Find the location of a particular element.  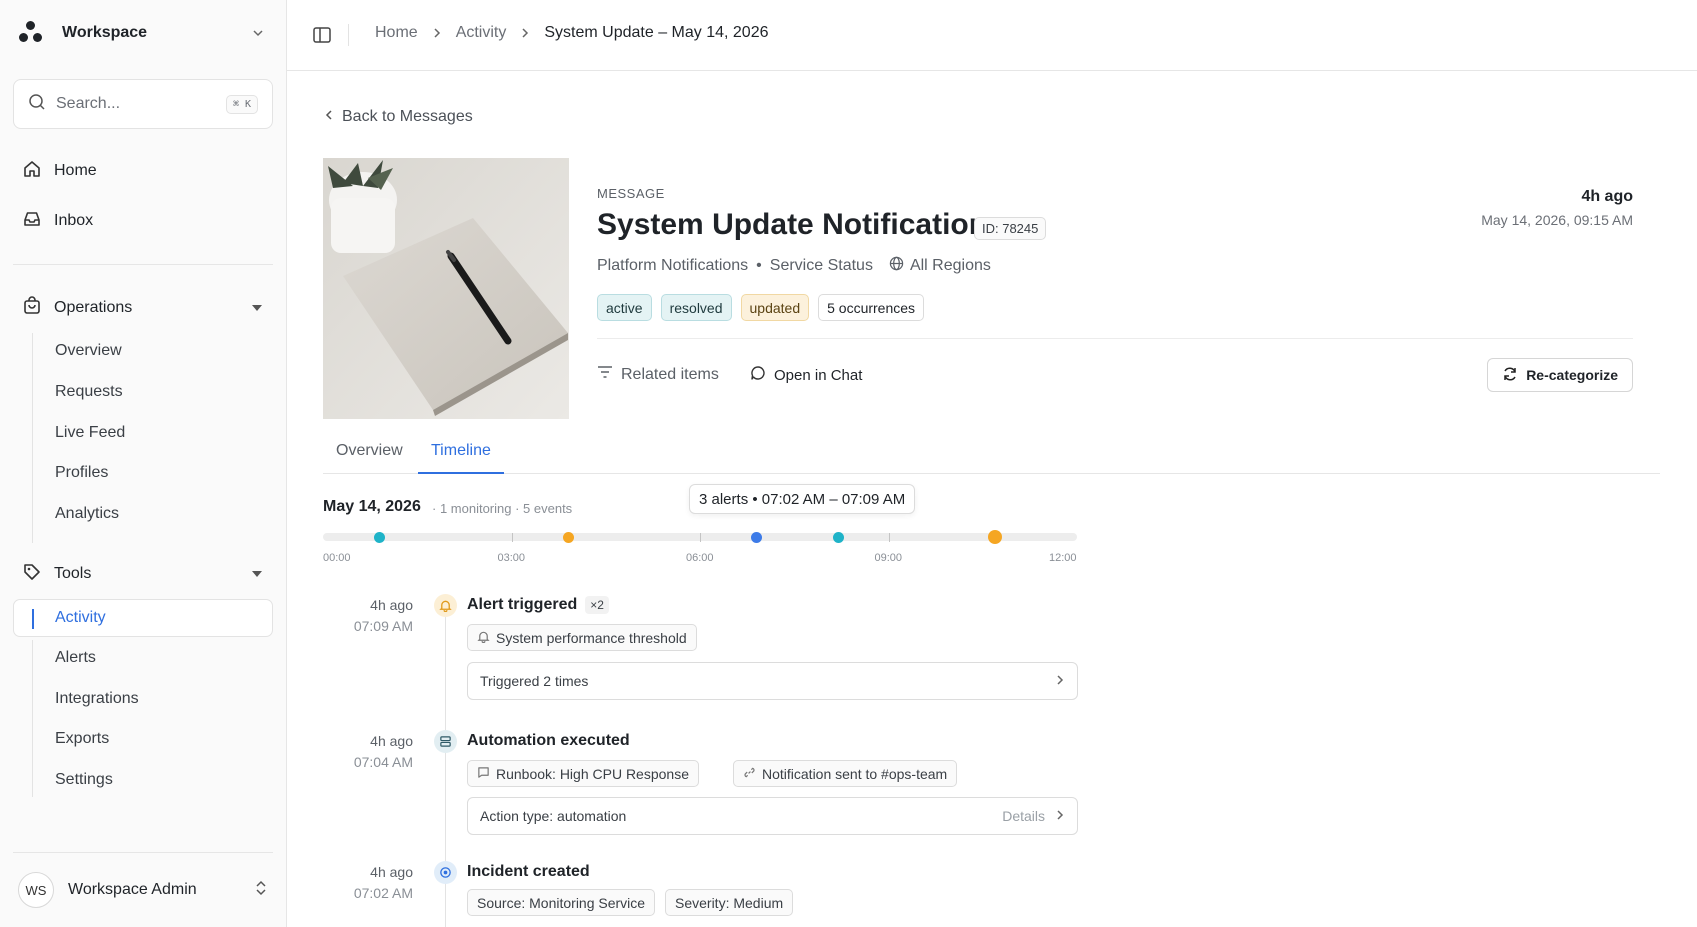

chevron-right-icon is located at coordinates (1060, 681).